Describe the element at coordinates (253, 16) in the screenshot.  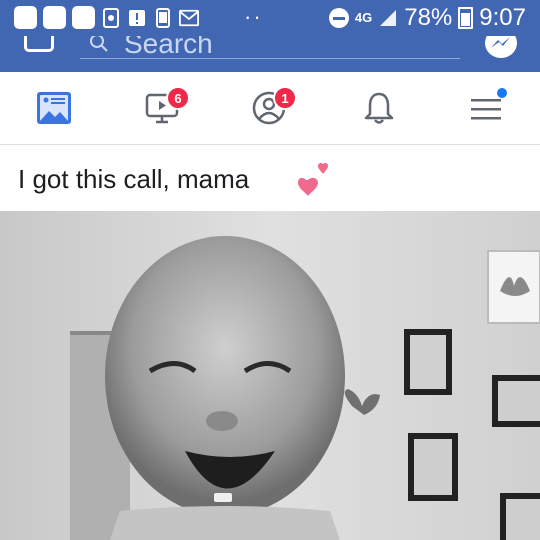
I see `more-notifications-indicator: ··` at that location.